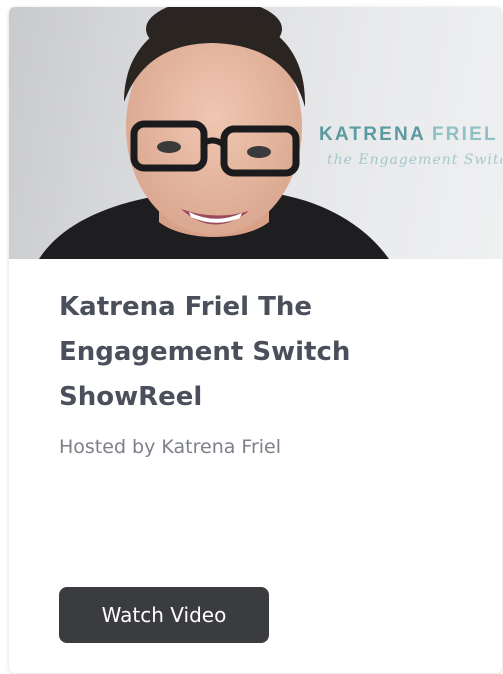  Describe the element at coordinates (414, 160) in the screenshot. I see `brand-tagline: the Engagement Switch` at that location.